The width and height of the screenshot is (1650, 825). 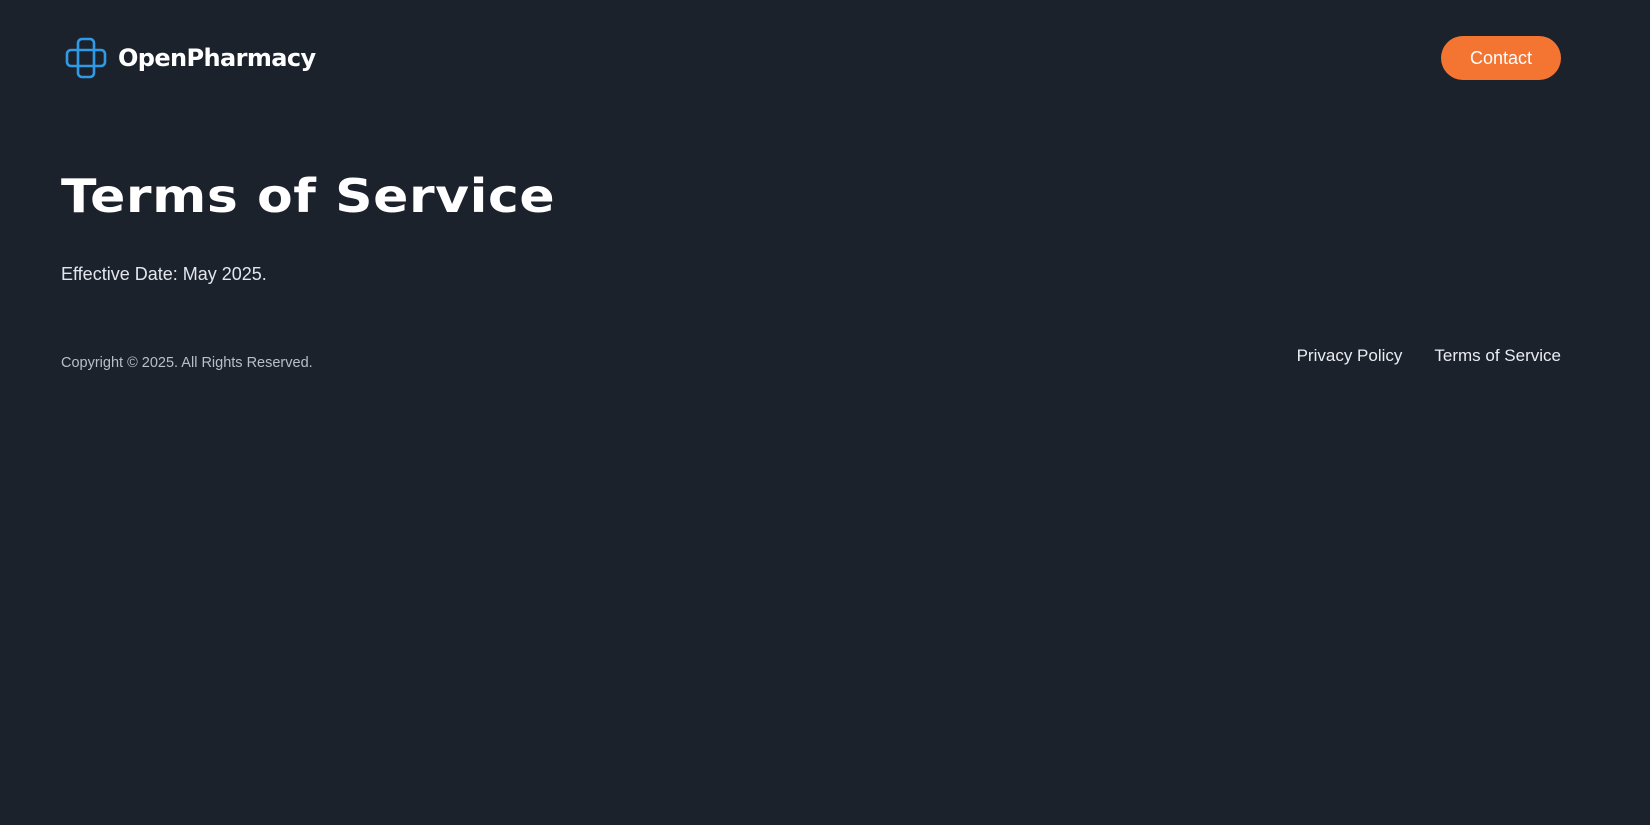 I want to click on effective-date-text: Effective Date: May 2025., so click(x=164, y=274).